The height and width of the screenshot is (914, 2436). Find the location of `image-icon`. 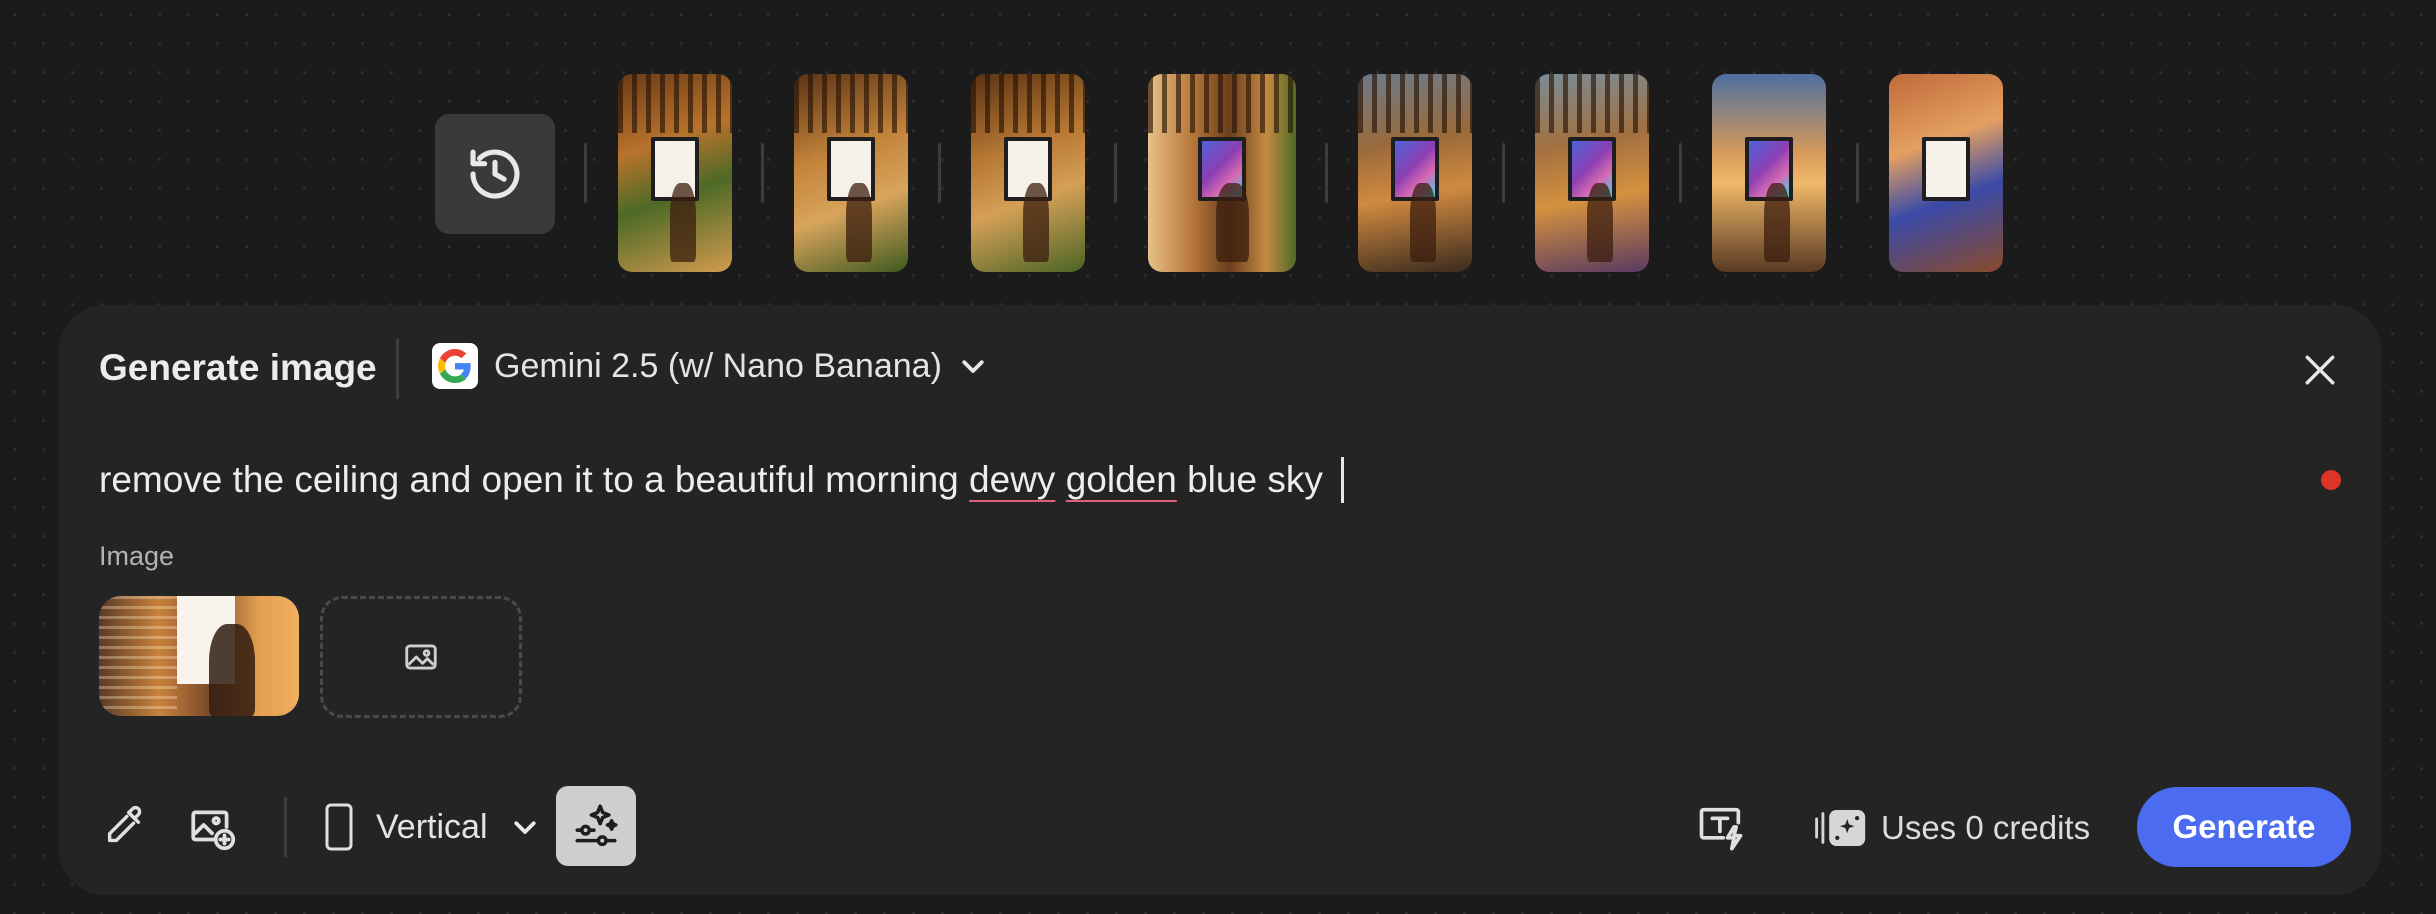

image-icon is located at coordinates (421, 657).